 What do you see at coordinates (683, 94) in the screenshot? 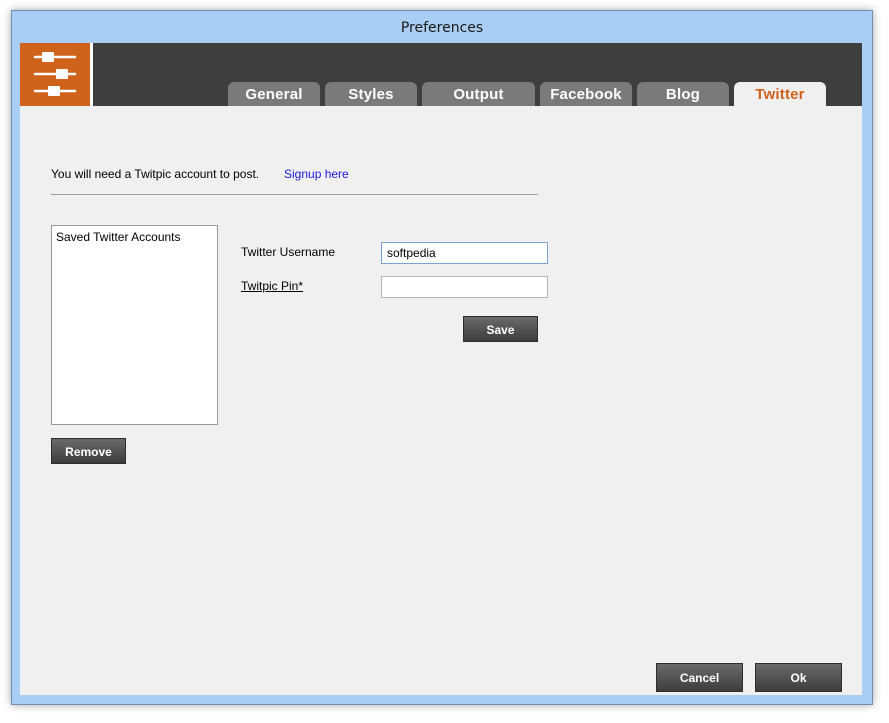
I see `tab-blog: Blog` at bounding box center [683, 94].